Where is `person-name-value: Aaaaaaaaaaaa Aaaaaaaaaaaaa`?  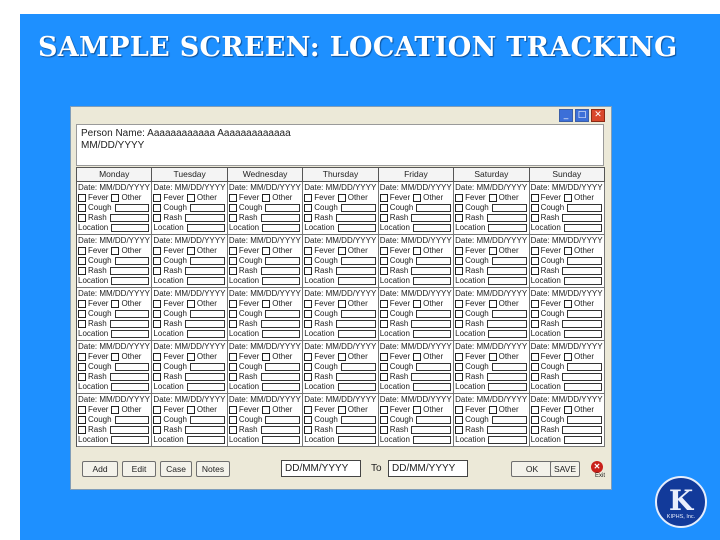
person-name-value: Aaaaaaaaaaaa Aaaaaaaaaaaaa is located at coordinates (218, 133).